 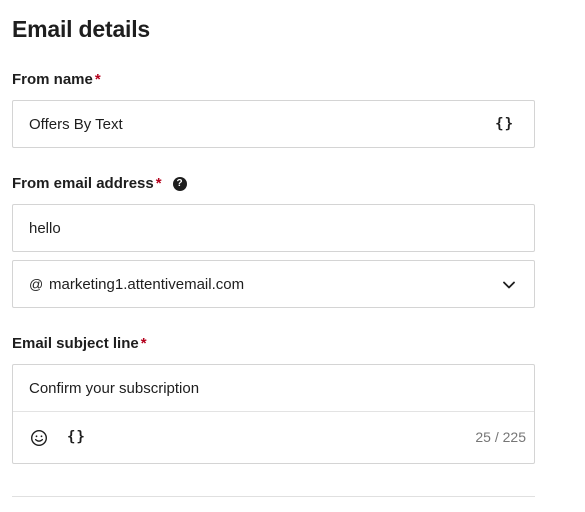 What do you see at coordinates (36, 284) in the screenshot?
I see `at-symbol: @` at bounding box center [36, 284].